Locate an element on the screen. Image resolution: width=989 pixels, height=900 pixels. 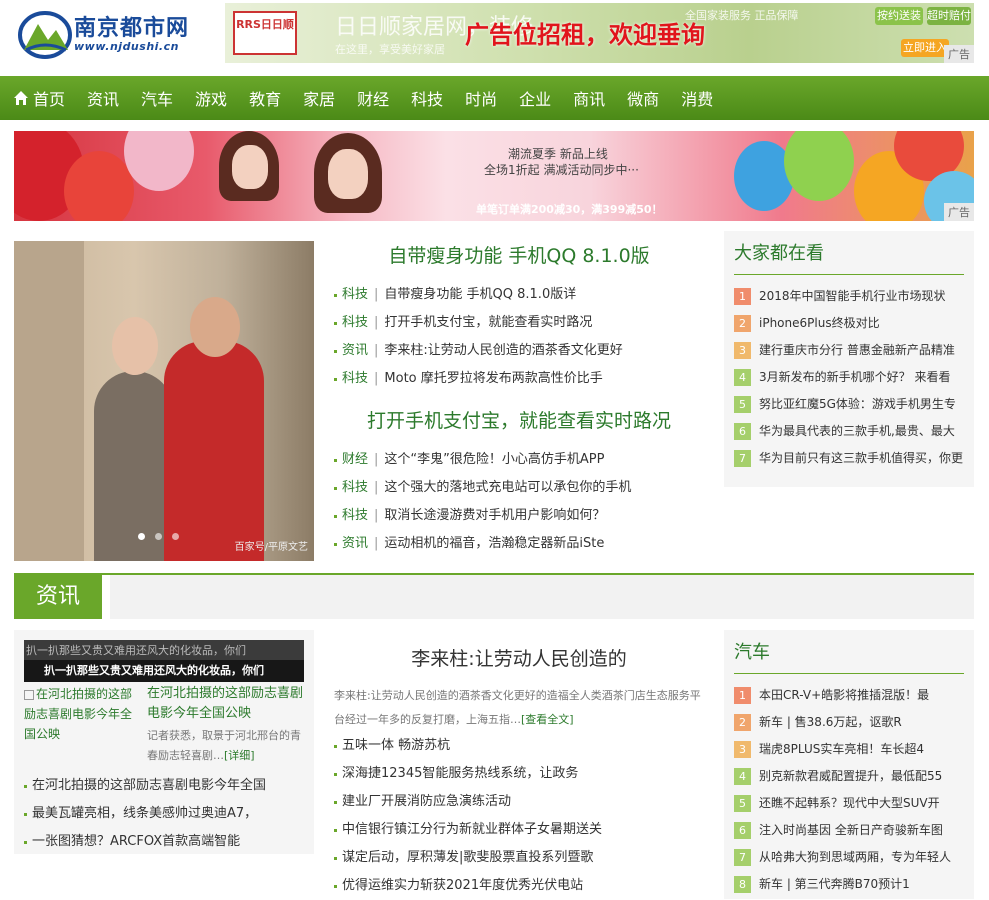
auto-item-text: 注入时尚基因 全新日产奇骏新车图 is located at coordinates (851, 830).